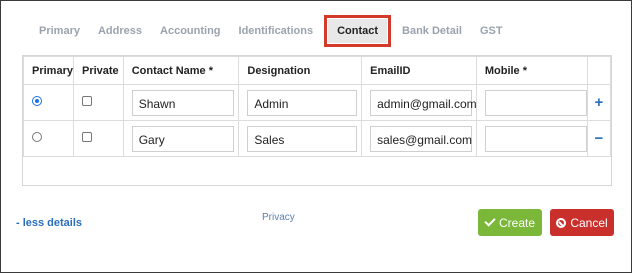 This screenshot has width=632, height=273. Describe the element at coordinates (419, 70) in the screenshot. I see `header-email: EmailID` at that location.